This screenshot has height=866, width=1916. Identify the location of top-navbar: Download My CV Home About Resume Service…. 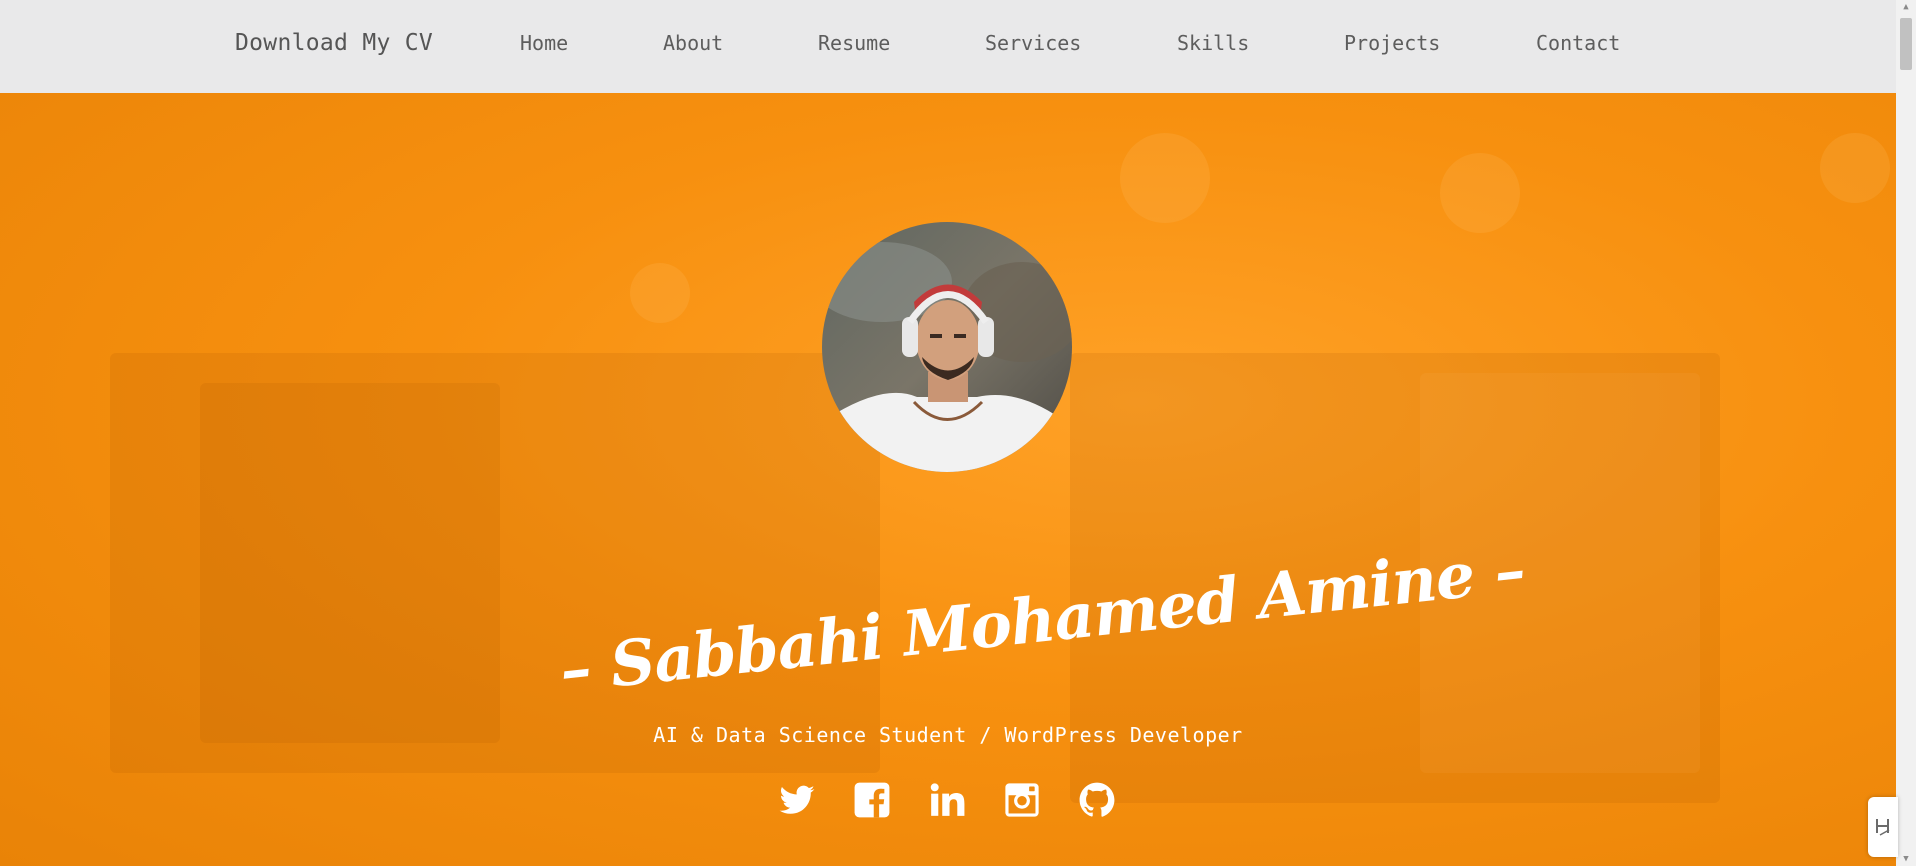
(948, 46).